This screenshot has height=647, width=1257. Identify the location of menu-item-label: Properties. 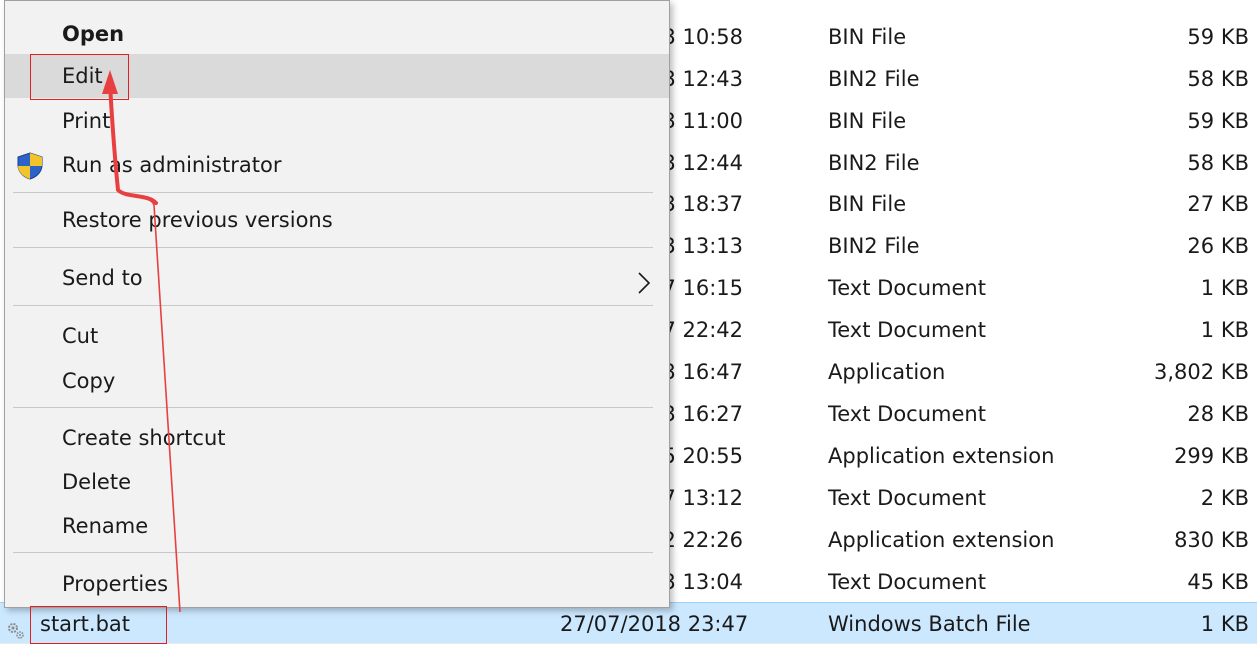
(115, 584).